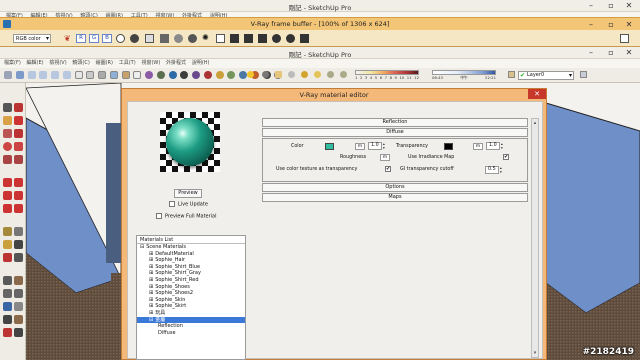 Image resolution: width=640 pixels, height=360 pixels. Describe the element at coordinates (448, 146) in the screenshot. I see `transparency-swatch` at that location.